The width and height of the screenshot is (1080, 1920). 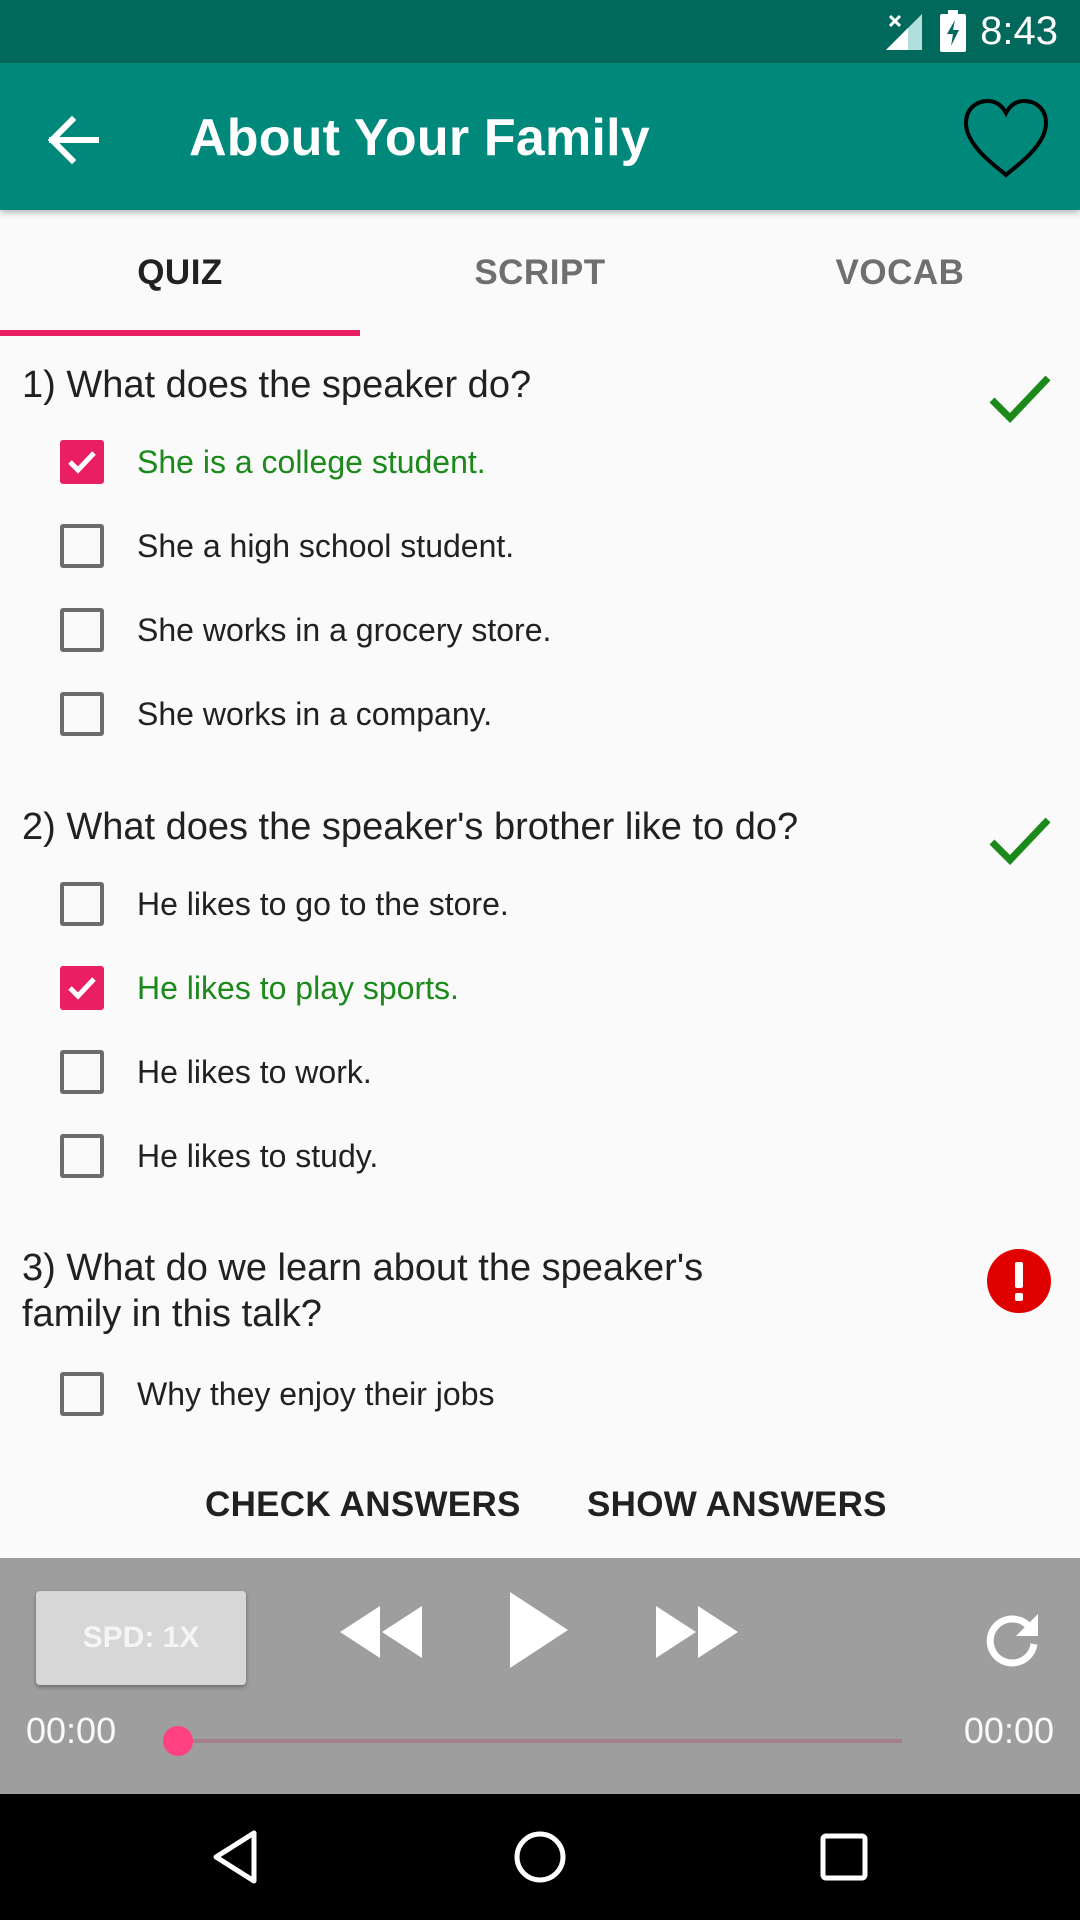 I want to click on seek-bar, so click(x=540, y=1741).